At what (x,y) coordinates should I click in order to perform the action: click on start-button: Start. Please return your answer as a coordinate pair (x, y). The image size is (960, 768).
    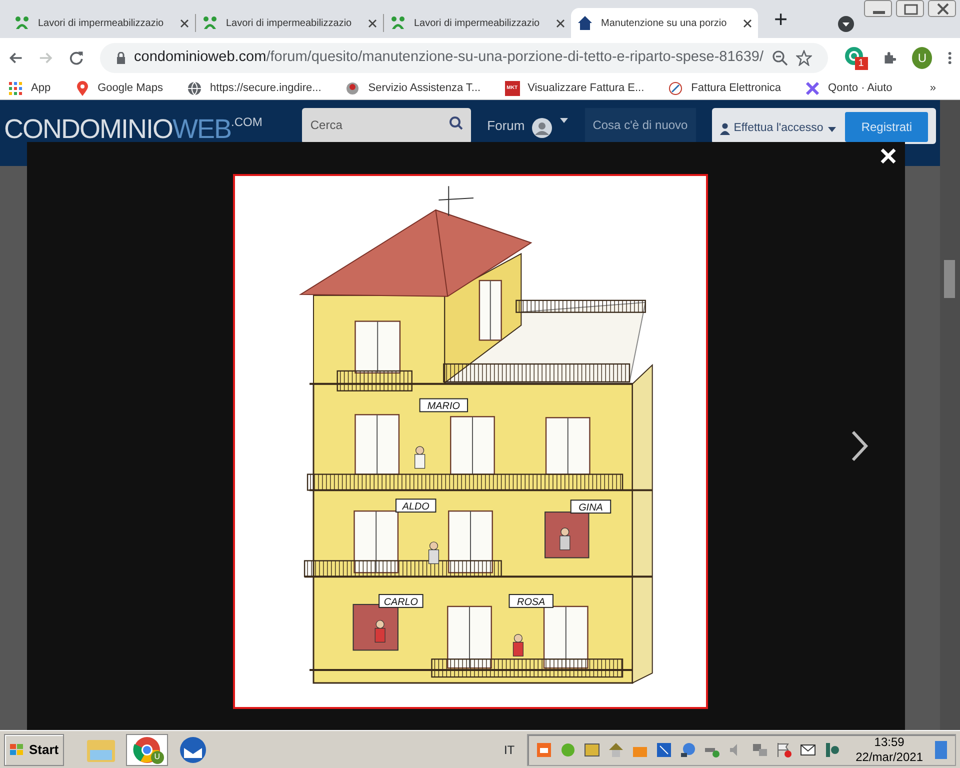
    Looking at the image, I should click on (34, 750).